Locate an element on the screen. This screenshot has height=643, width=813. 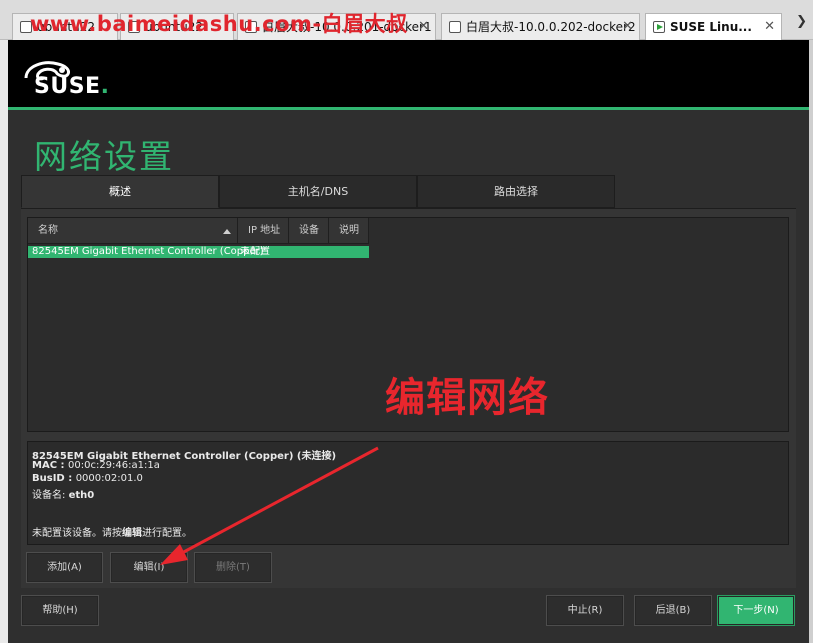
details-mac: MAC : 00:0c:29:46:a1:1a is located at coordinates (96, 465).